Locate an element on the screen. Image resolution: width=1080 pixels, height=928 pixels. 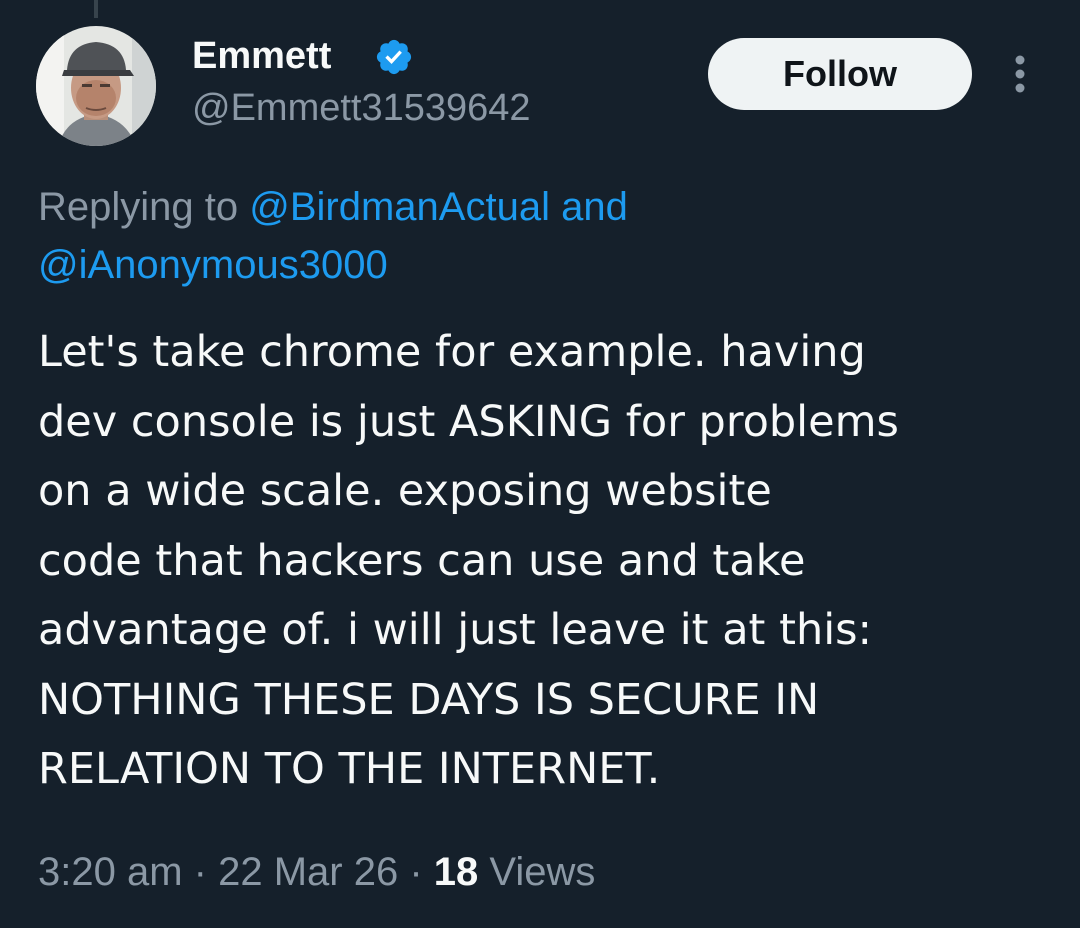
tweet-meta: 3:20 am · 22 Mar 26 · 18 Views is located at coordinates (316, 872).